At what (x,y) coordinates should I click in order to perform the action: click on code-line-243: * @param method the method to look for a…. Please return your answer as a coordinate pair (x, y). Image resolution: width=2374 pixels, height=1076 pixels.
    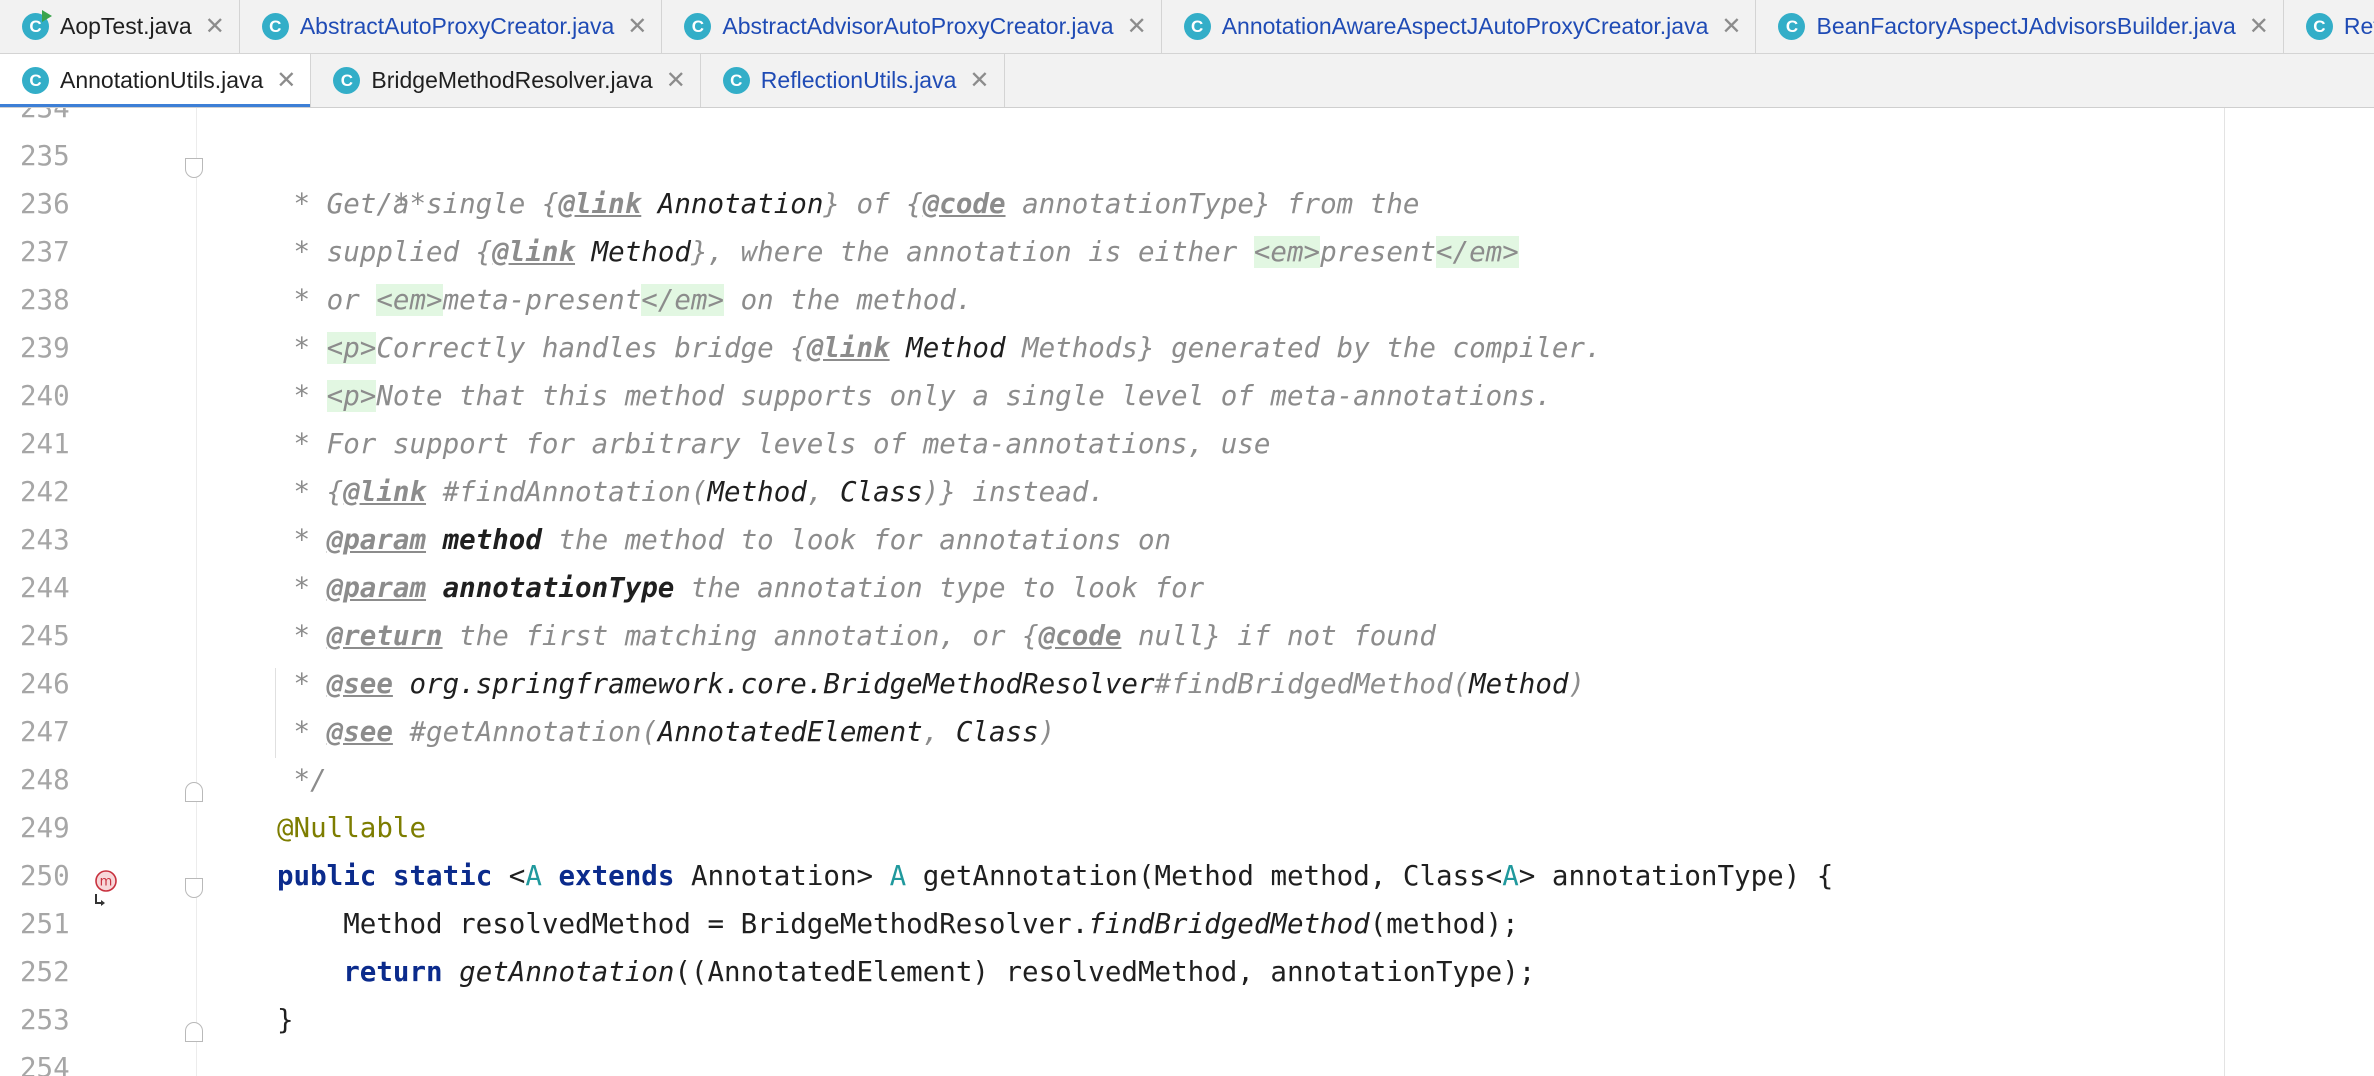
    Looking at the image, I should click on (724, 540).